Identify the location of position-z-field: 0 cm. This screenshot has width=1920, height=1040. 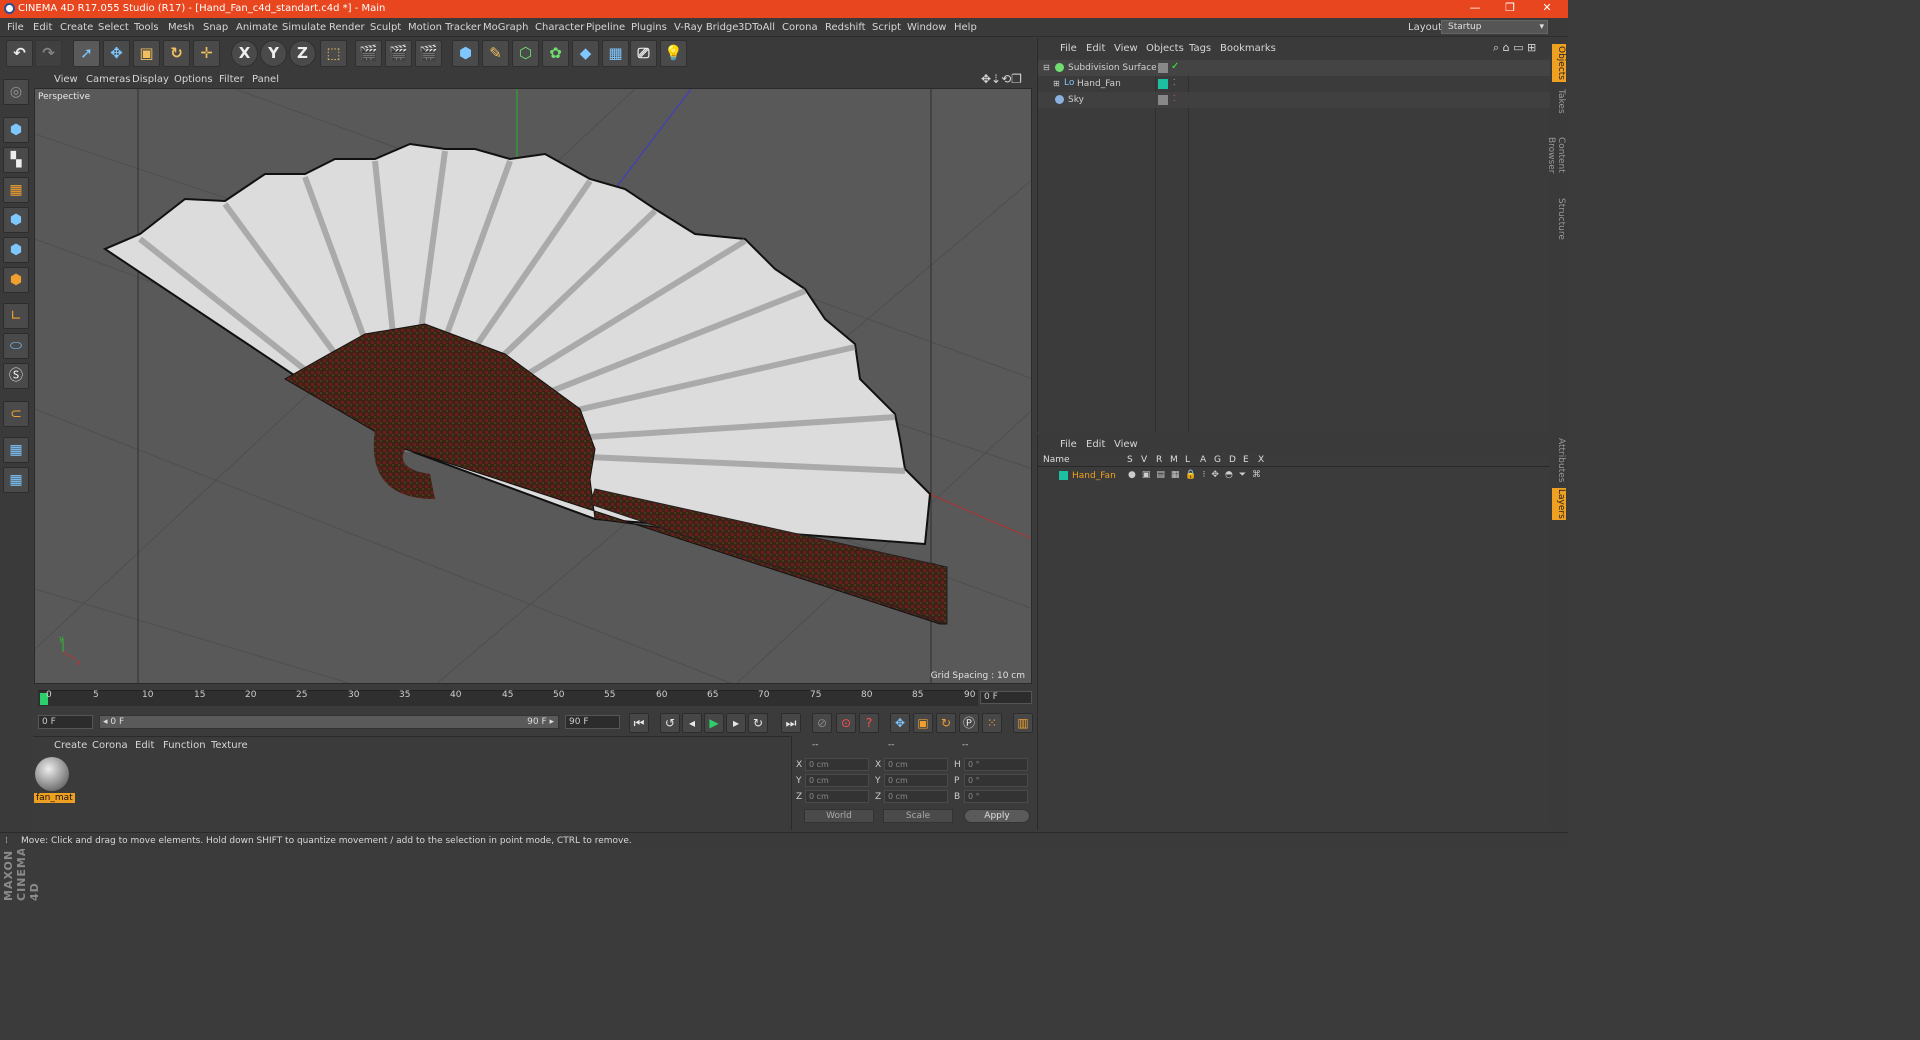
(837, 796).